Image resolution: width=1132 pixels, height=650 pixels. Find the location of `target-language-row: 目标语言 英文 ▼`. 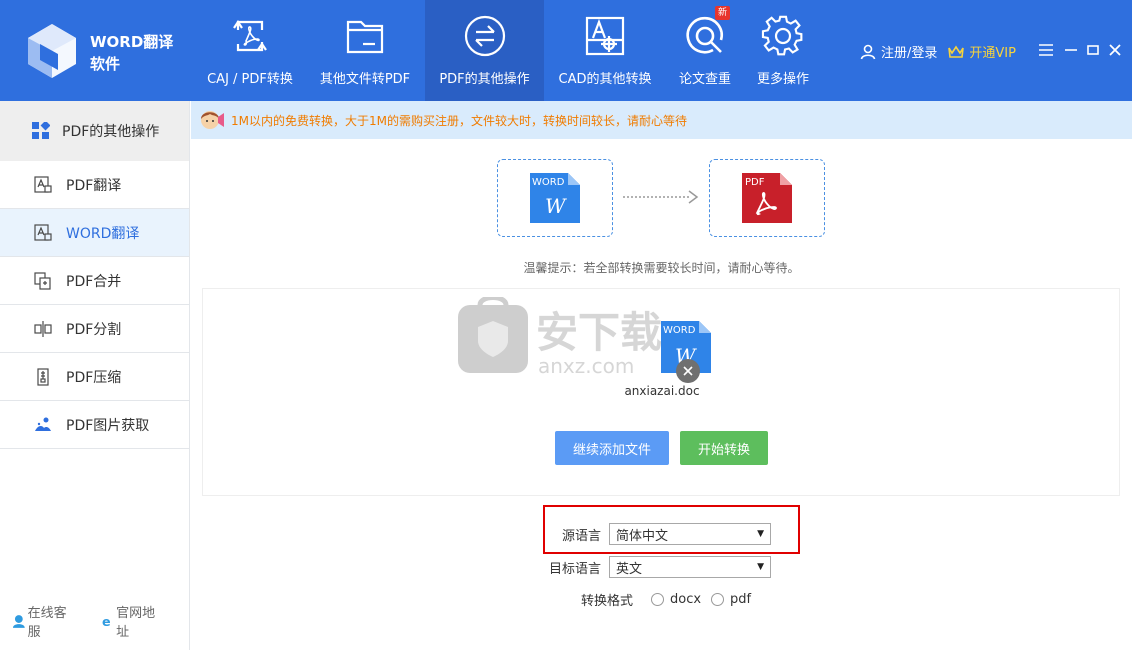

target-language-row: 目标语言 英文 ▼ is located at coordinates (654, 567).